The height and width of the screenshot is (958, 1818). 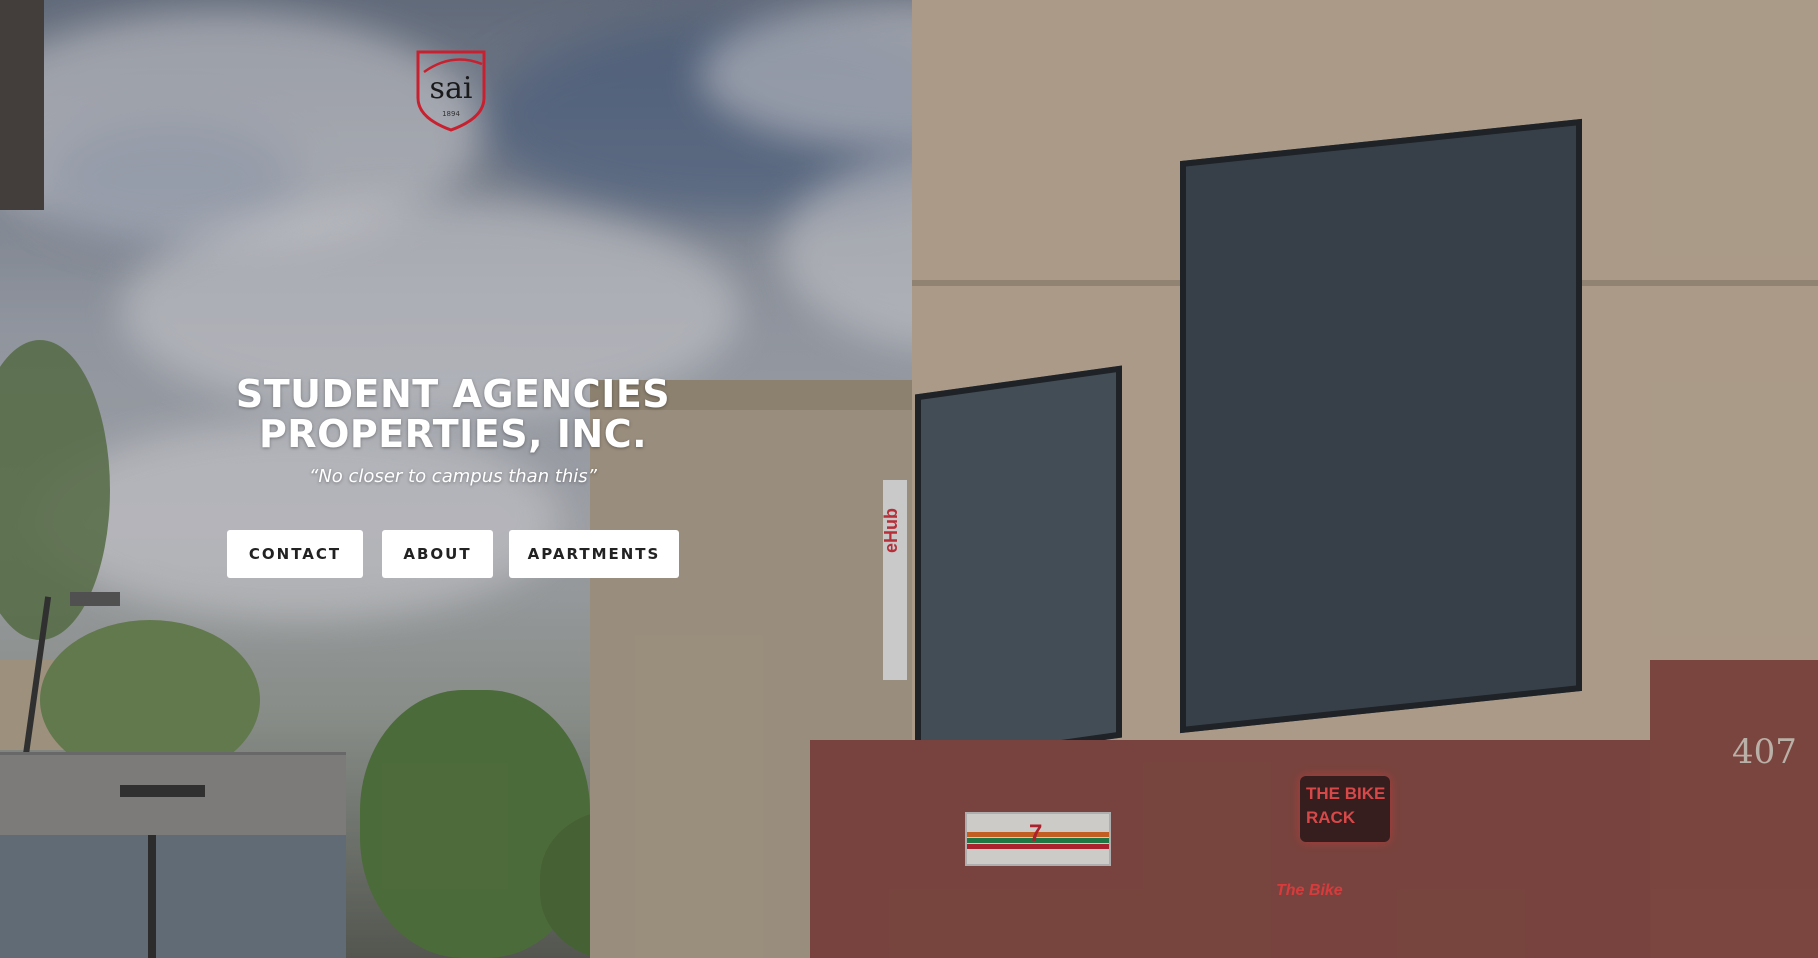 What do you see at coordinates (594, 554) in the screenshot?
I see `apartments-button: APARTMENTS` at bounding box center [594, 554].